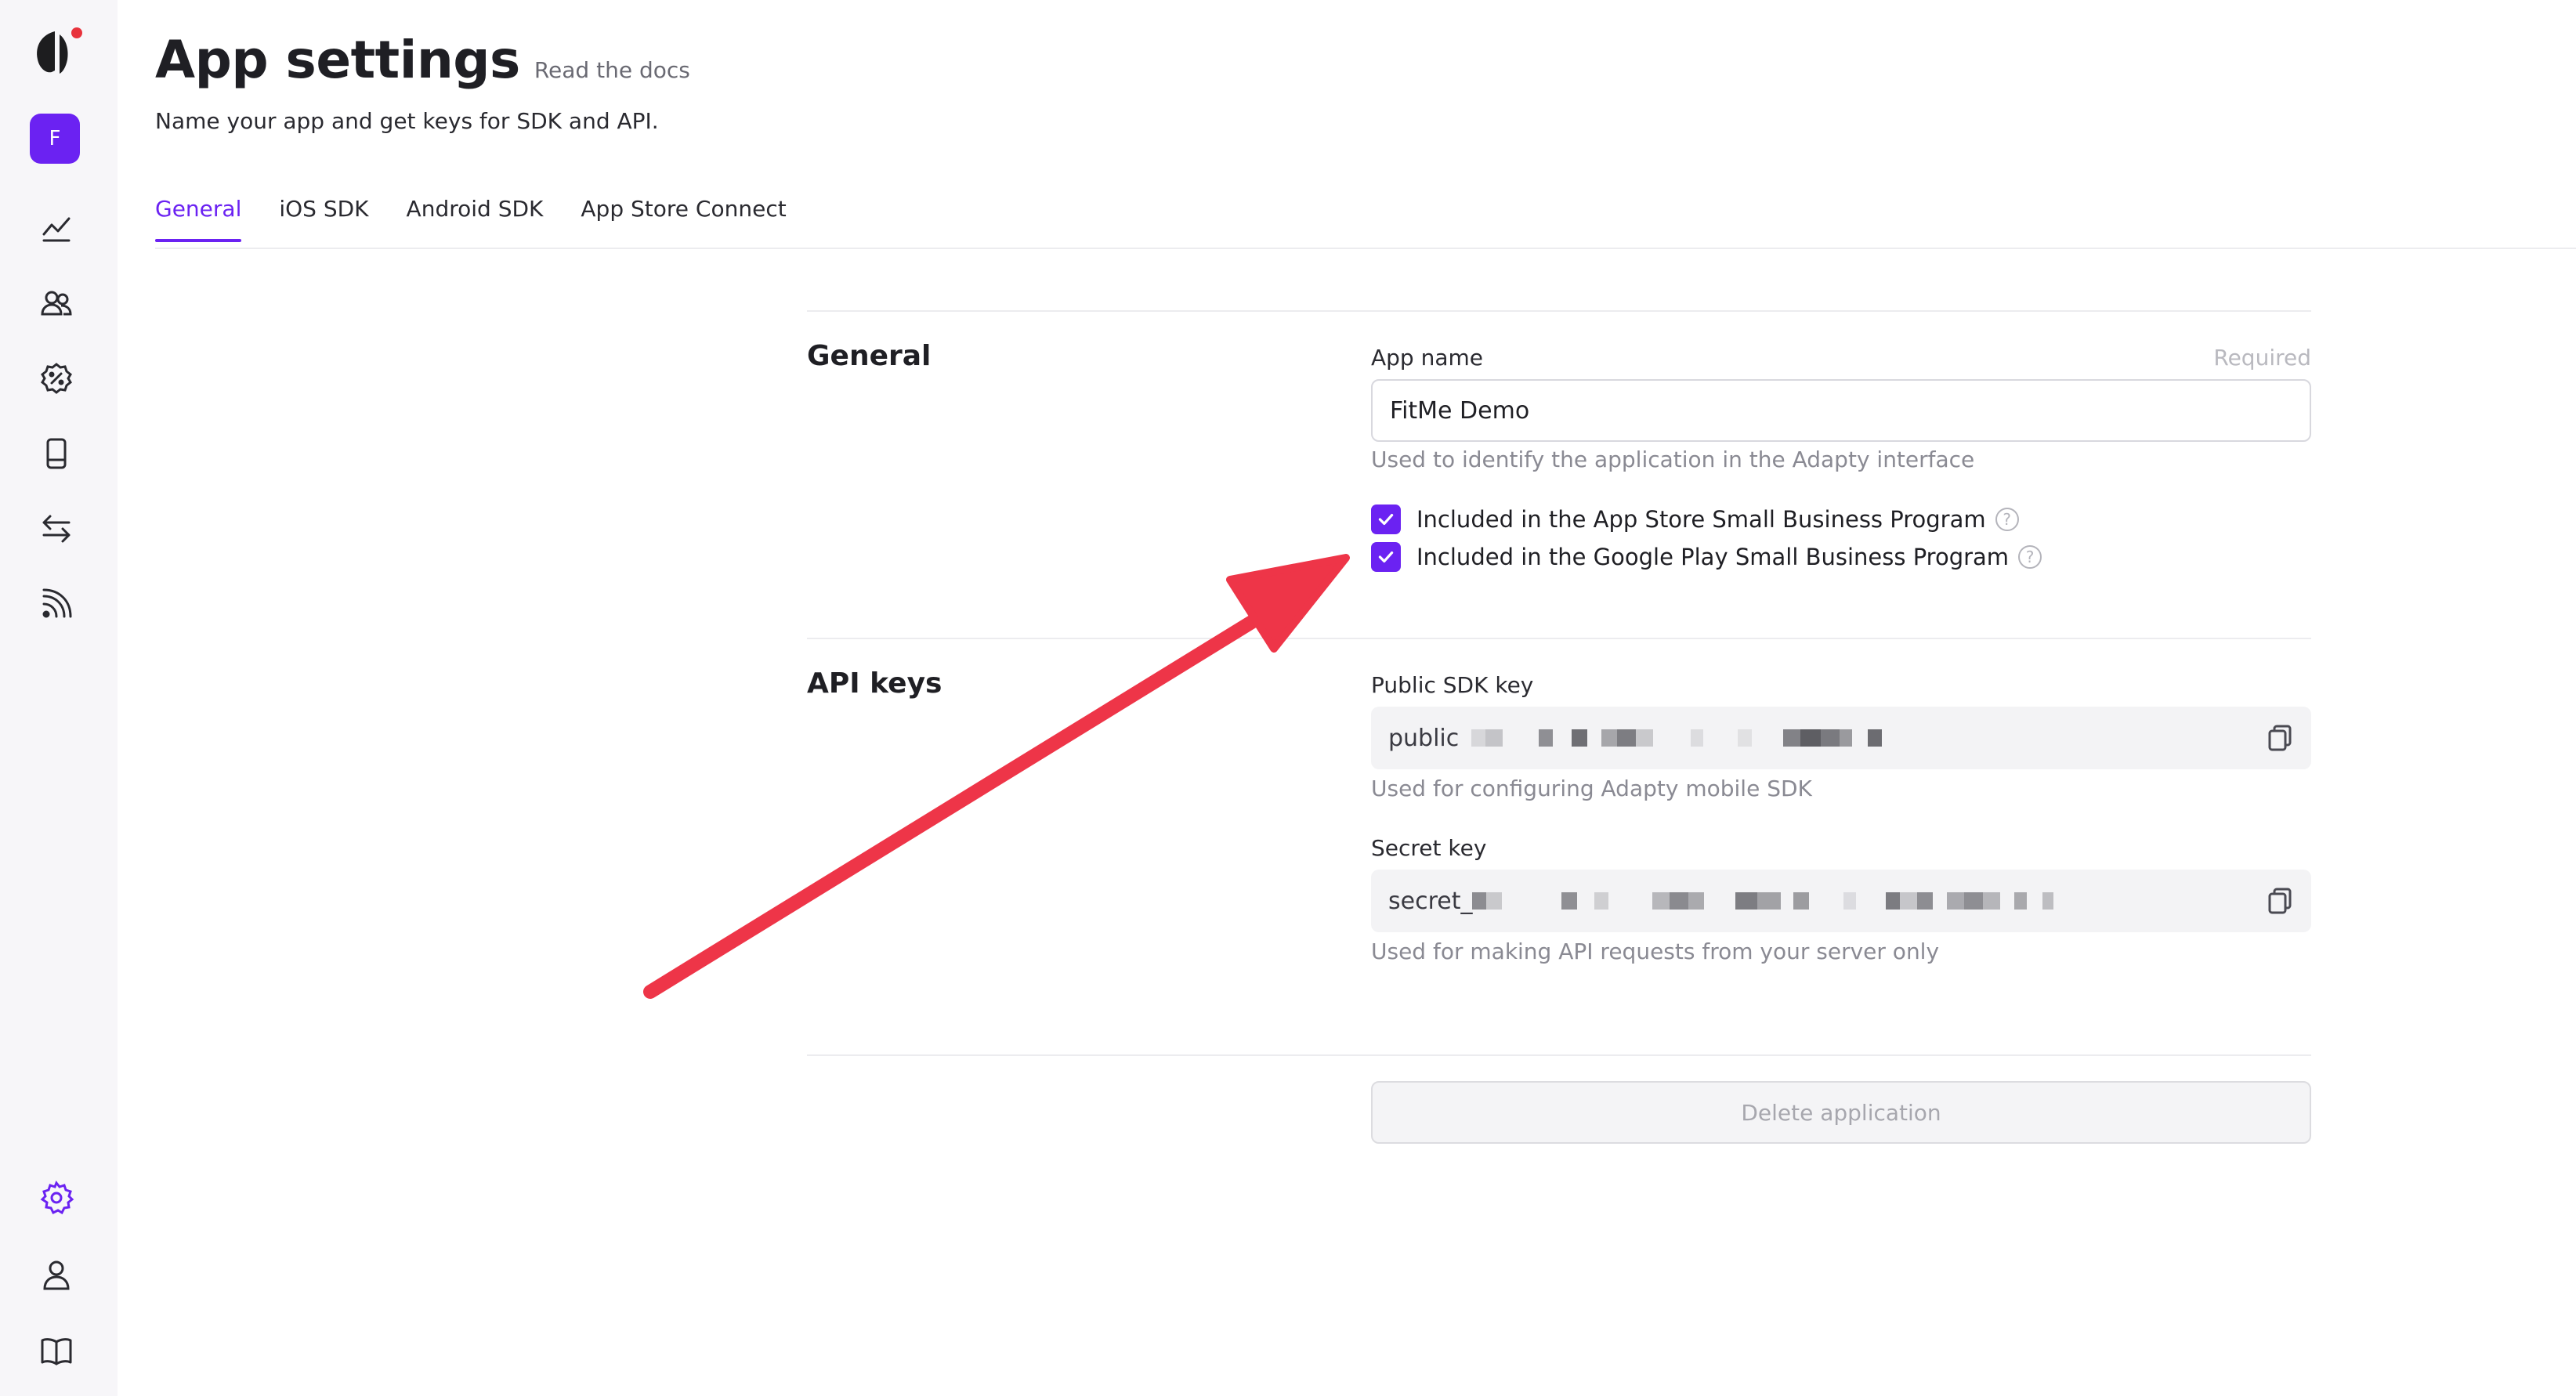  What do you see at coordinates (1386, 519) in the screenshot?
I see `app-store-sbp-checkbox` at bounding box center [1386, 519].